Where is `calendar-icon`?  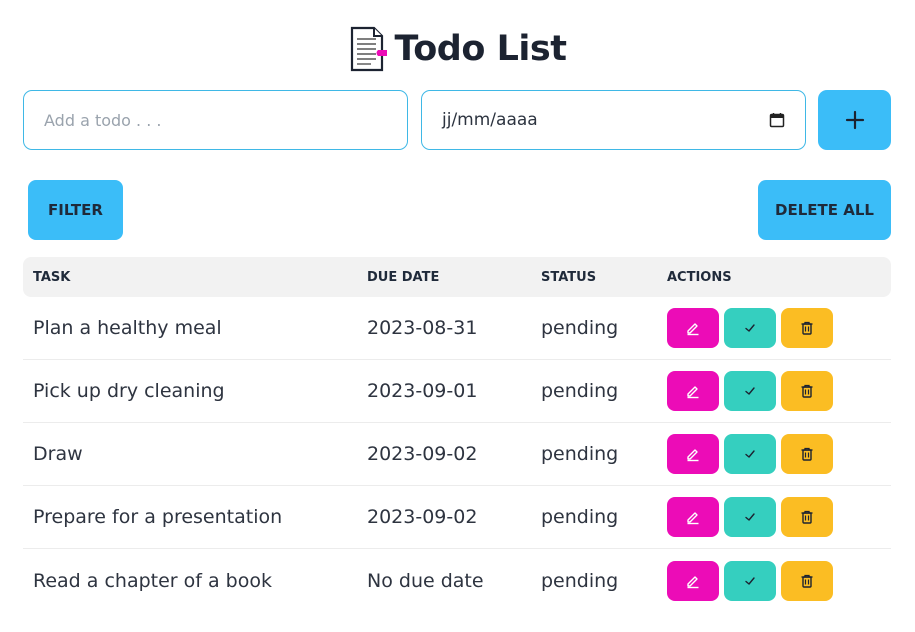 calendar-icon is located at coordinates (777, 120).